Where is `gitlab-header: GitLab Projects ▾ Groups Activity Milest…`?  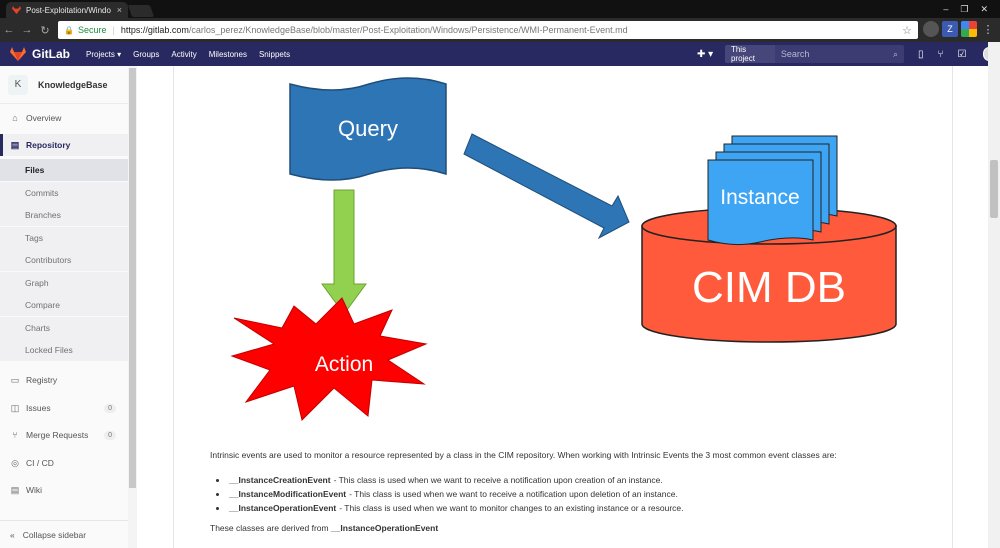 gitlab-header: GitLab Projects ▾ Groups Activity Milest… is located at coordinates (498, 54).